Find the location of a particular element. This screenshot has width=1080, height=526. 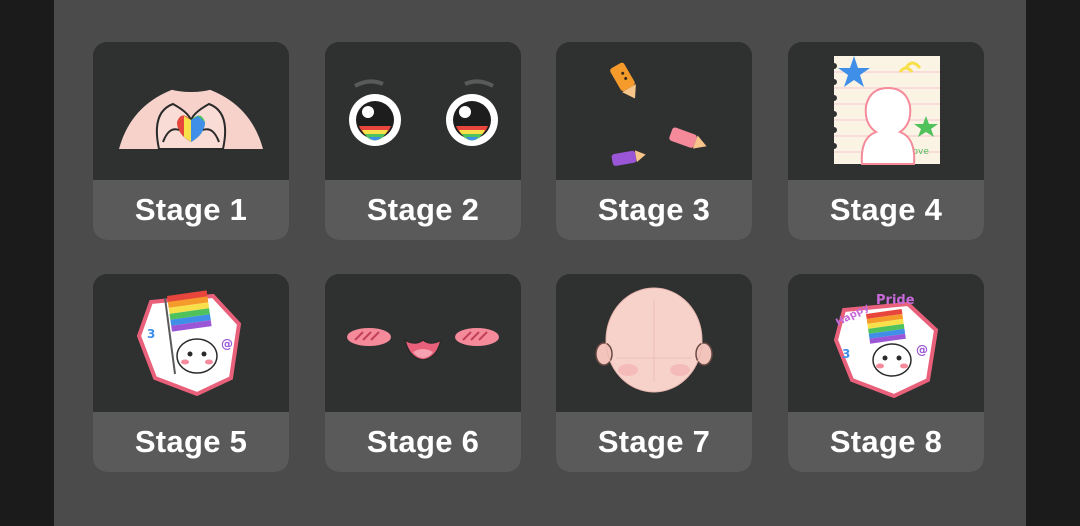

stage-4-label: Stage 4 is located at coordinates (886, 210).